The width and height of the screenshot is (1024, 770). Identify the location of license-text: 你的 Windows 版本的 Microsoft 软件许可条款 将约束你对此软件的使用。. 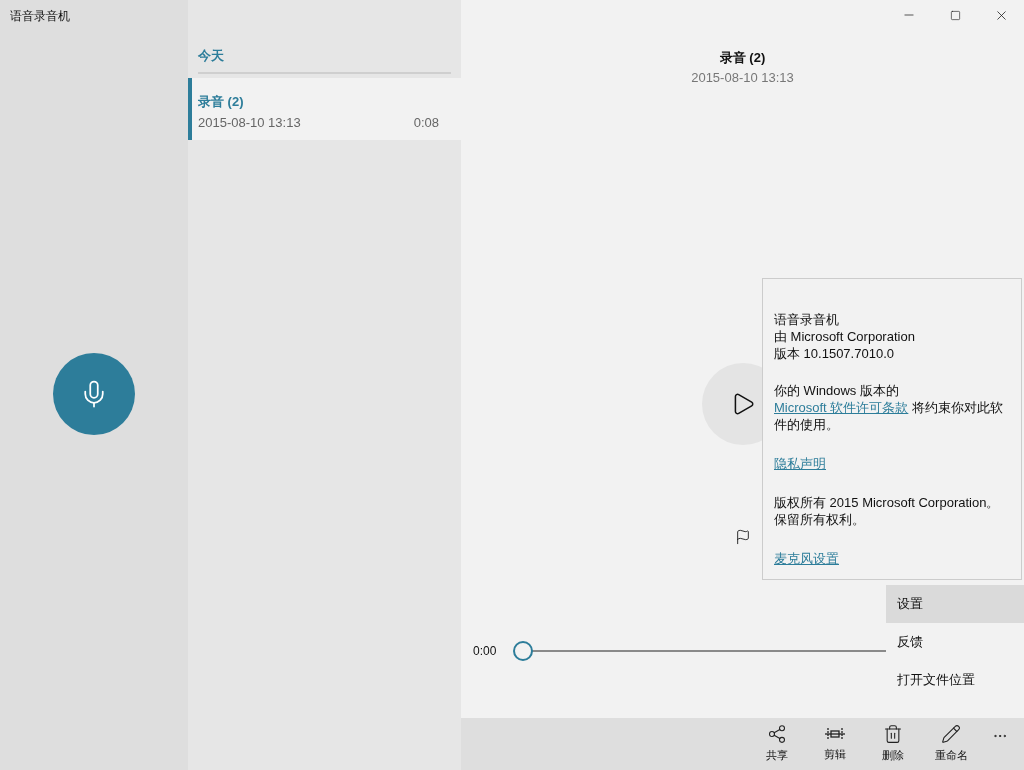
(889, 407).